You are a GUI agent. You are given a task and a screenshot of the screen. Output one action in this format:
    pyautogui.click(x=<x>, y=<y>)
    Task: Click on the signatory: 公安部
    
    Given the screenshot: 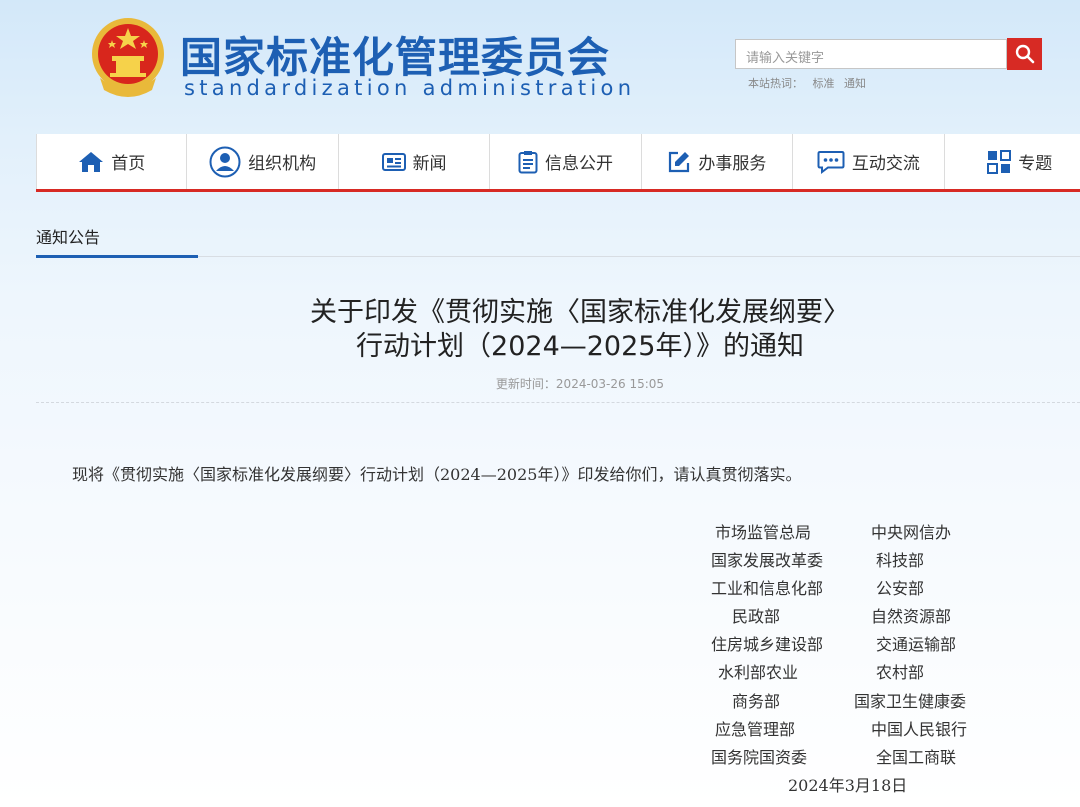 What is the action you would take?
    pyautogui.click(x=900, y=588)
    